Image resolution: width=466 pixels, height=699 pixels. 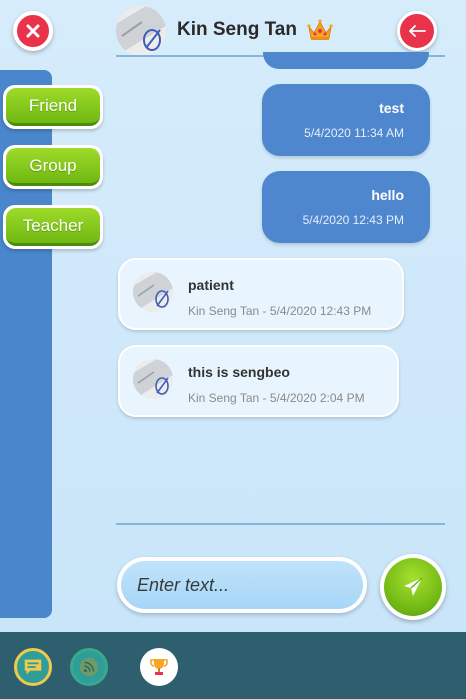 I want to click on sidebar-item-teacher: Teacher, so click(x=53, y=227).